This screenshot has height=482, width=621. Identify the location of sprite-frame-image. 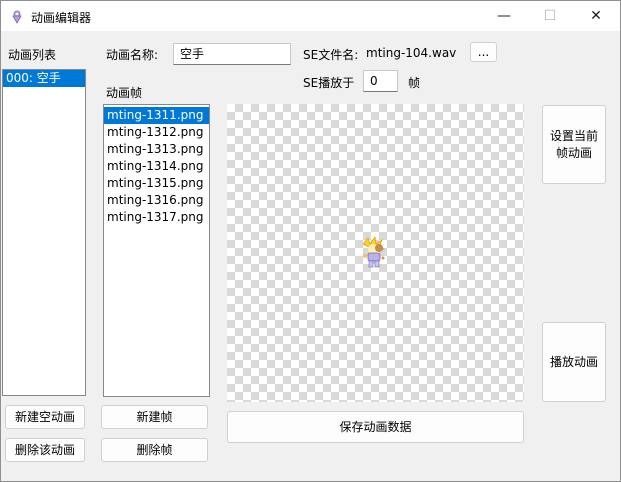
(374, 251).